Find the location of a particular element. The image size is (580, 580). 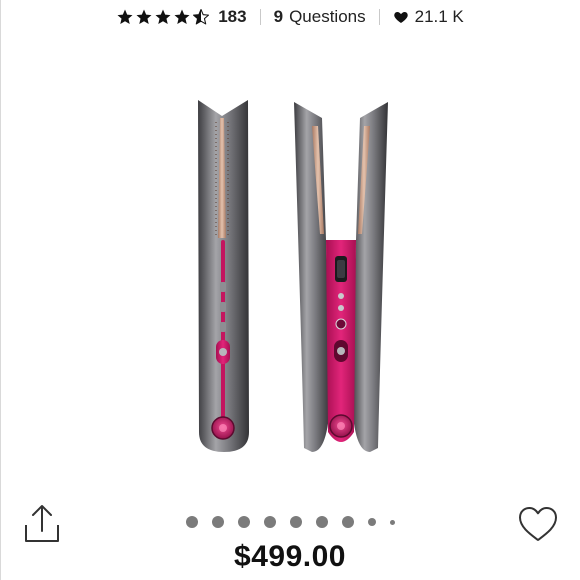

half-star-icon is located at coordinates (201, 16).